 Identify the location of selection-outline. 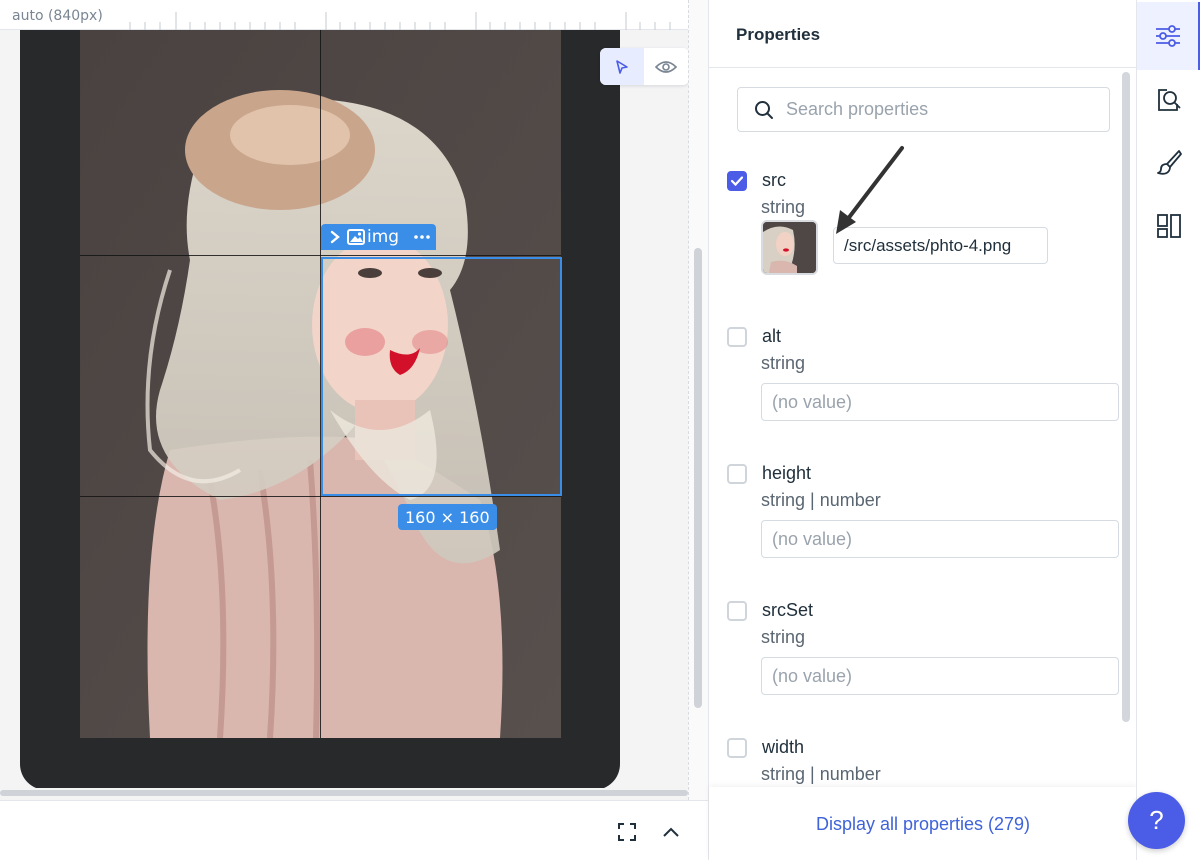
(441, 376).